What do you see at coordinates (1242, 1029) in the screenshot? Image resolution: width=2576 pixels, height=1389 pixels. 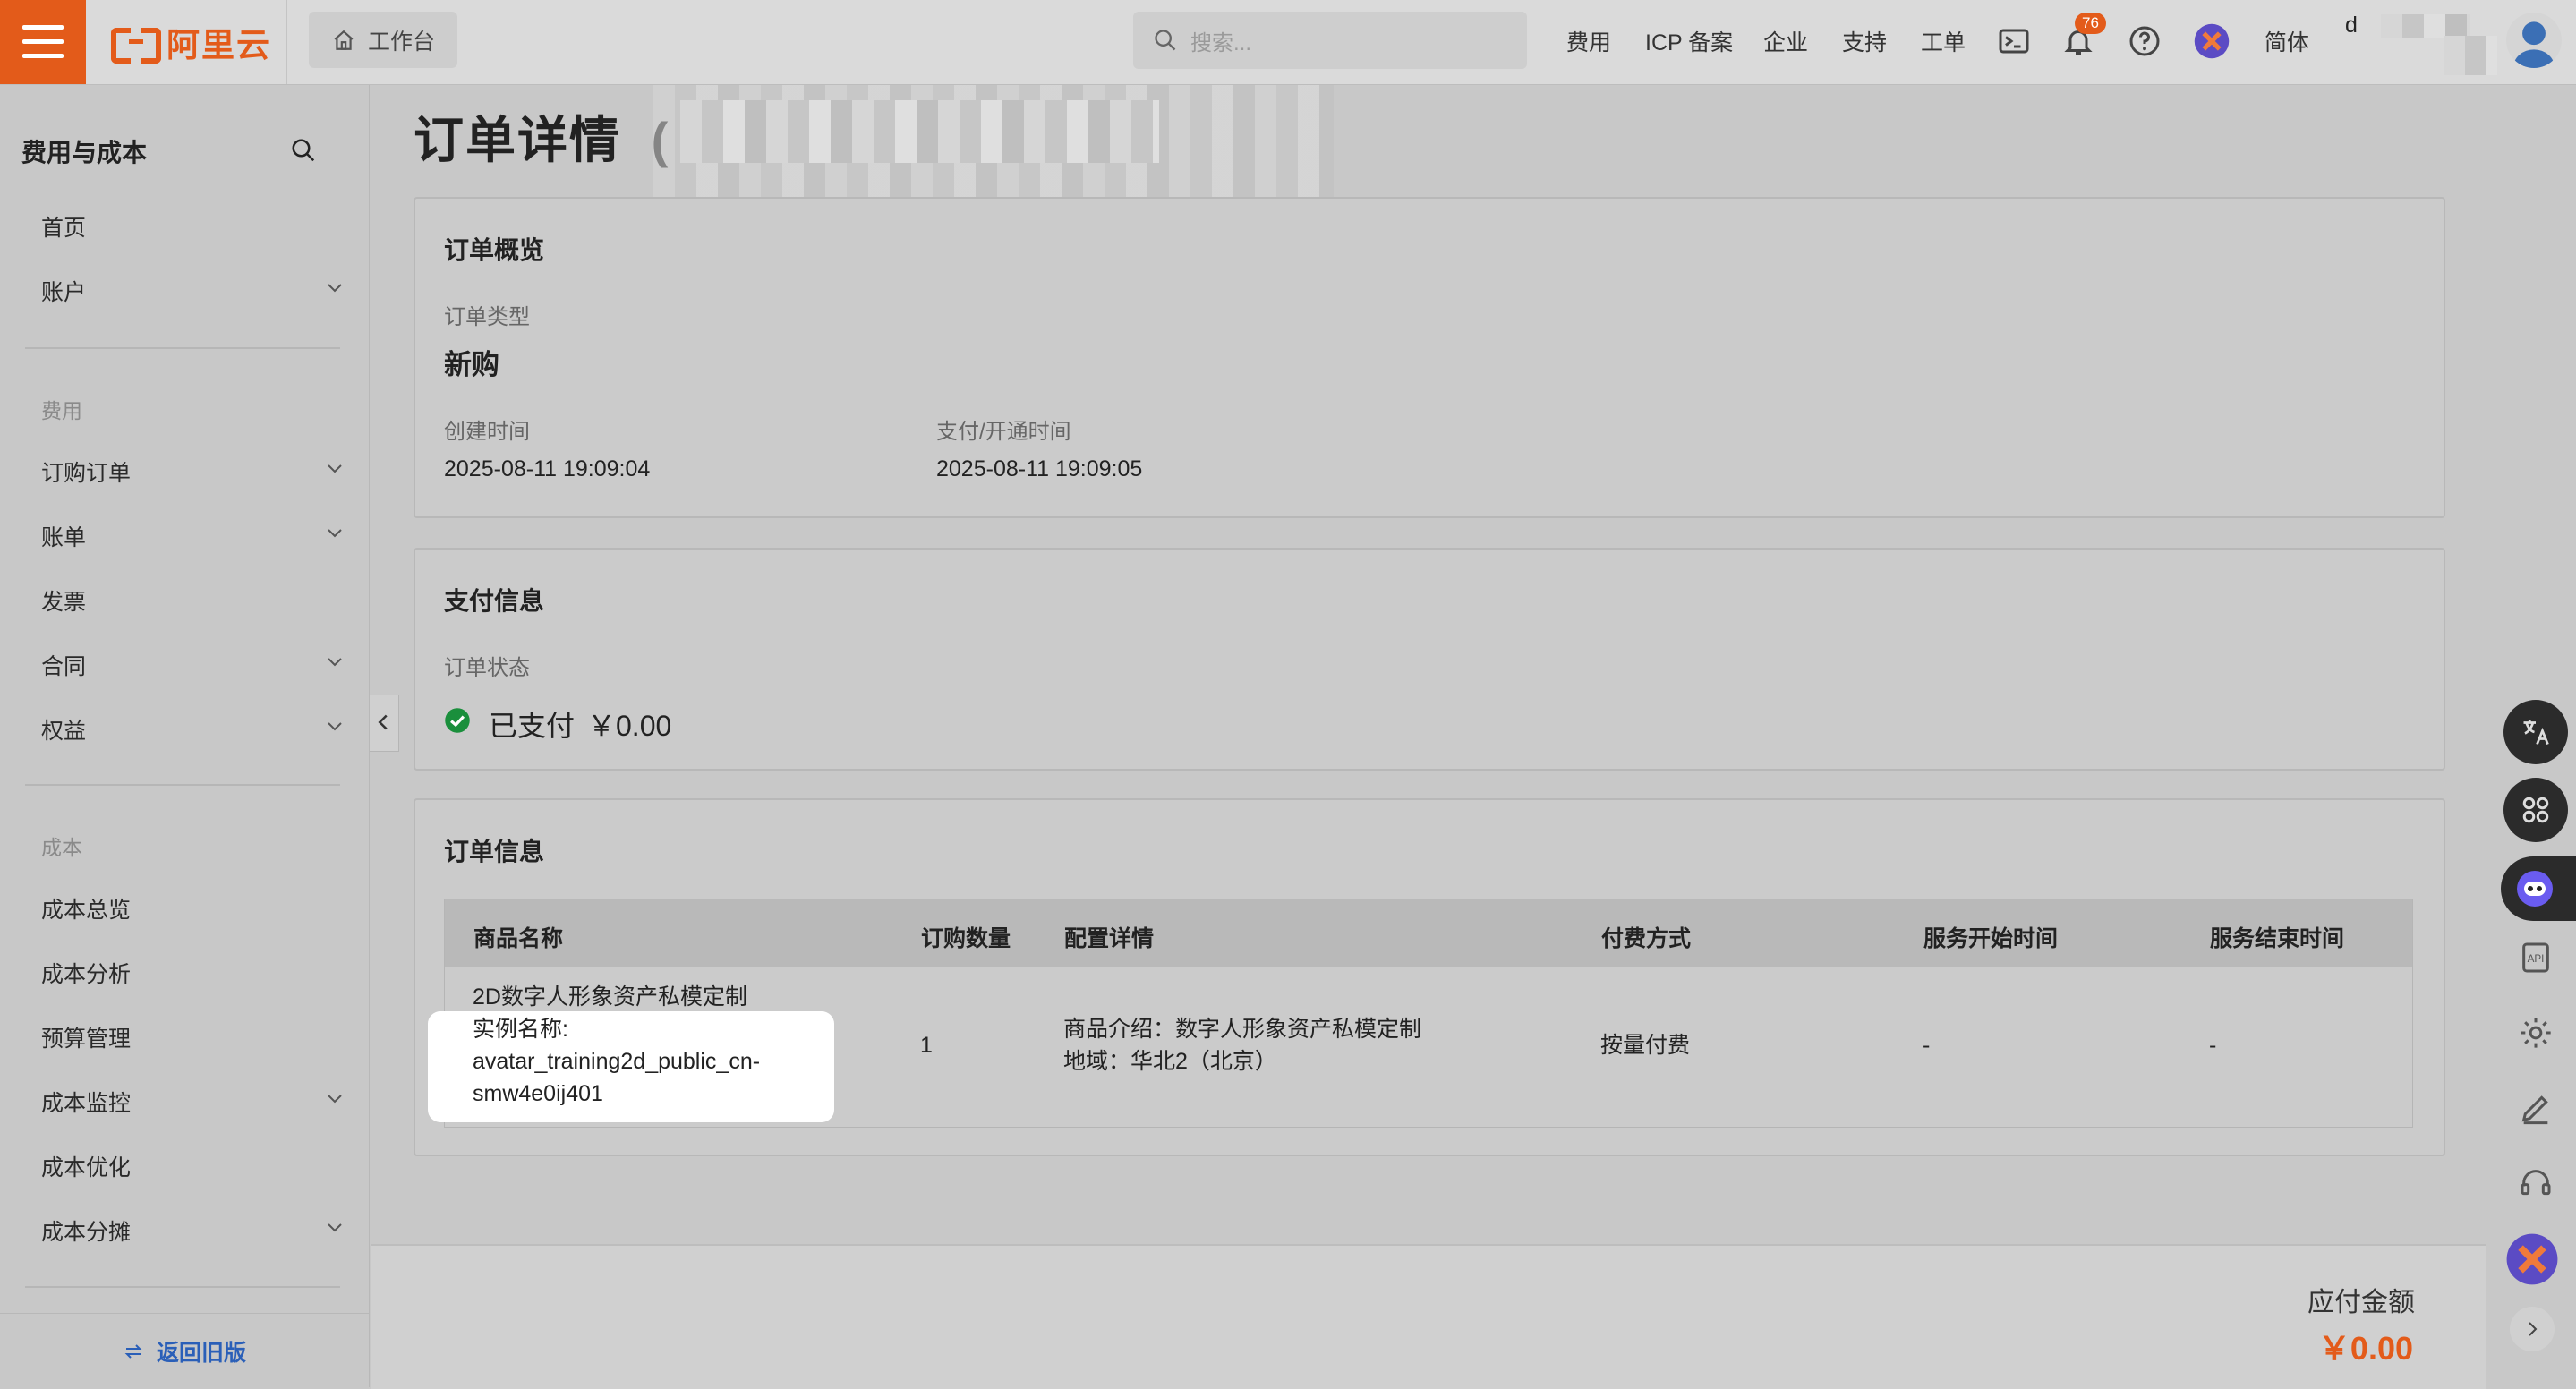 I see `config-intro: 商品介绍：数字人形象资产私模定制` at bounding box center [1242, 1029].